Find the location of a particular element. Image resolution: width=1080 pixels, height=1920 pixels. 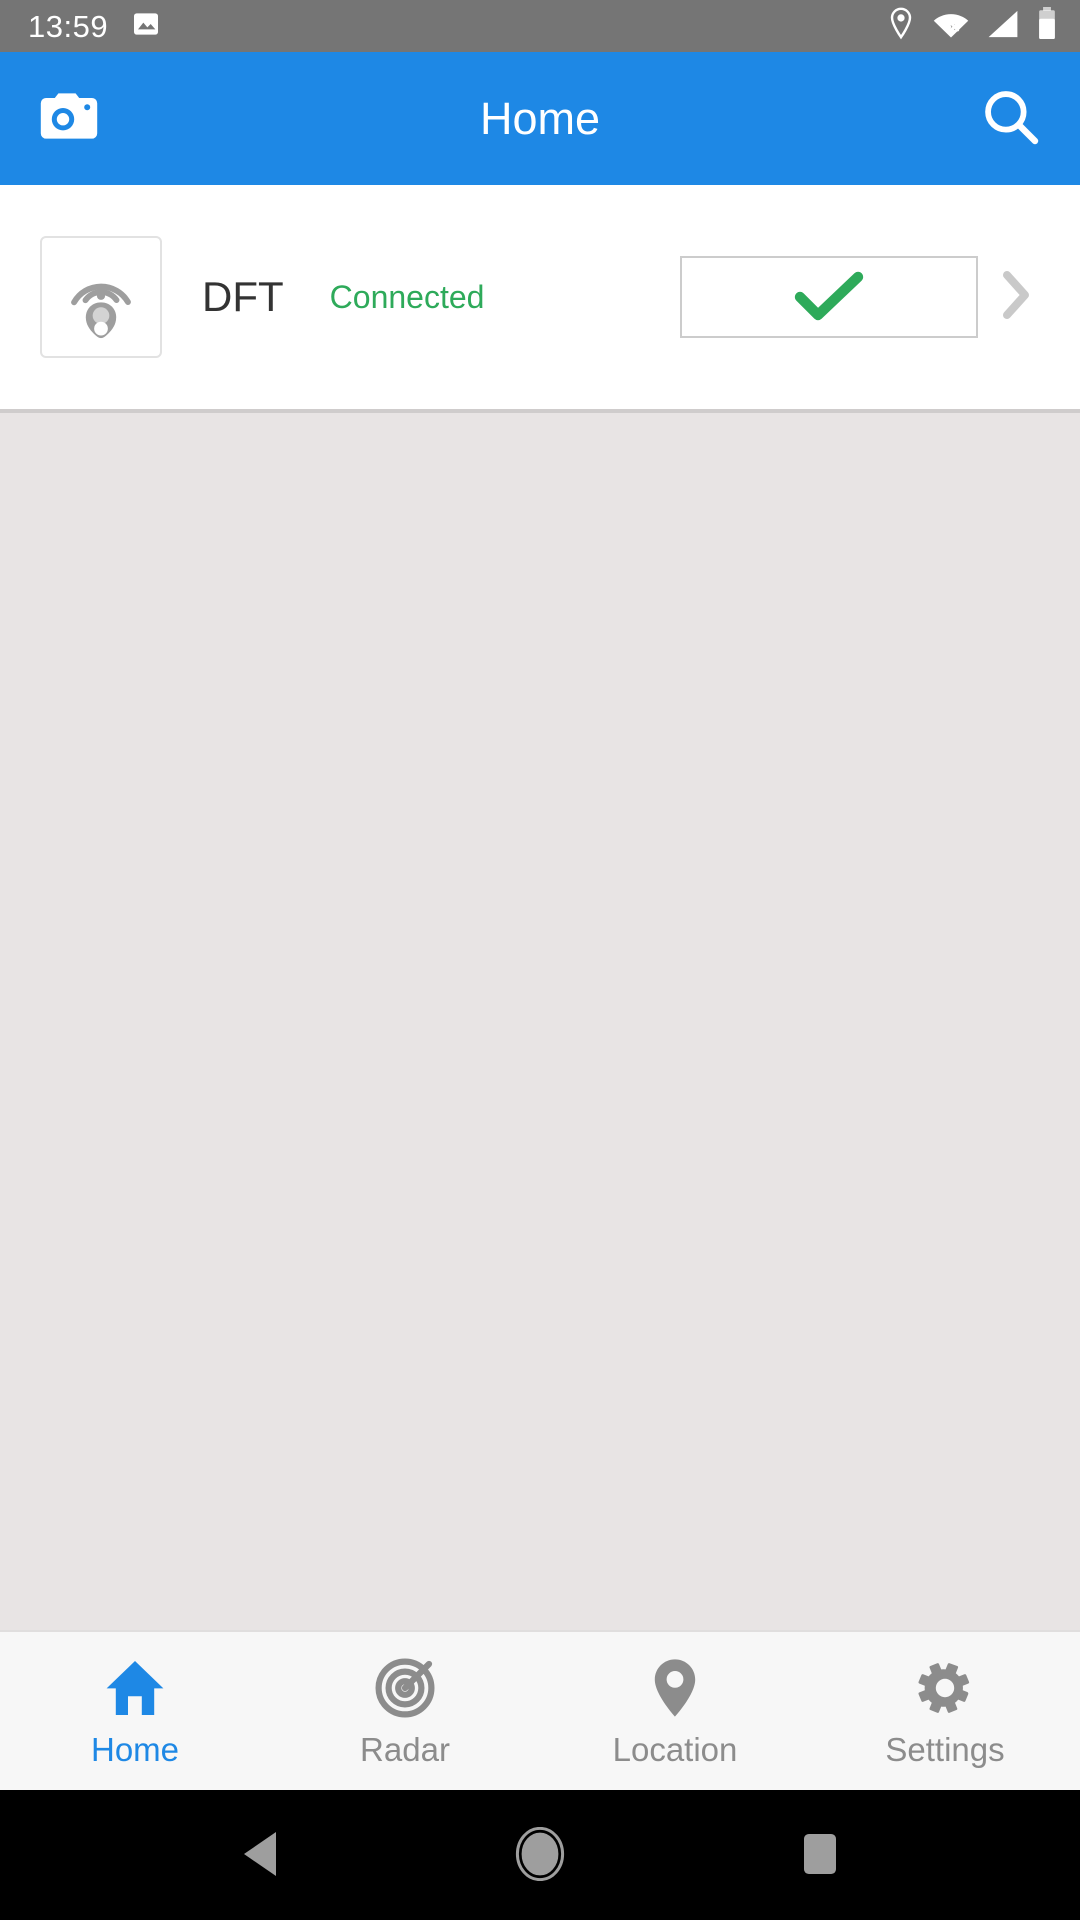

battery-icon is located at coordinates (1047, 26).